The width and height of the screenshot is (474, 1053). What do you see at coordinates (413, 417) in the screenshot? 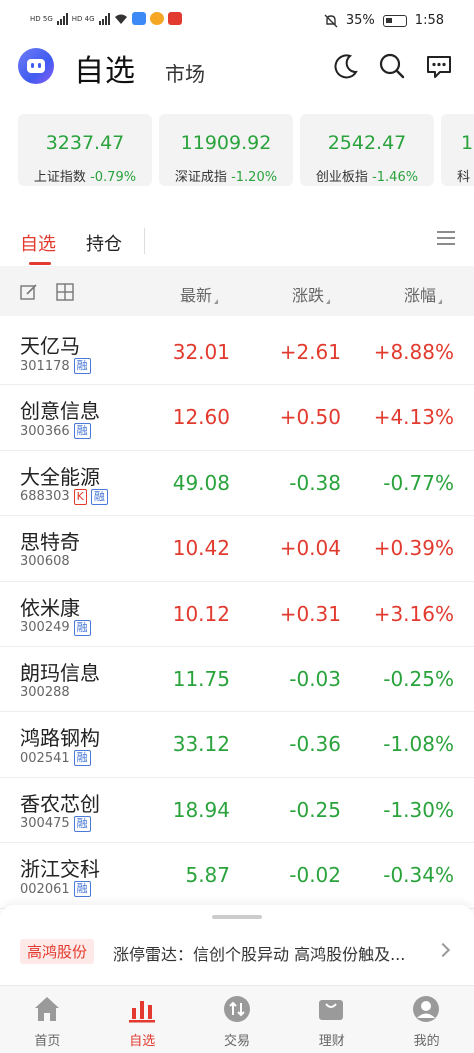
I see `stock-change-pct: +4.13%` at bounding box center [413, 417].